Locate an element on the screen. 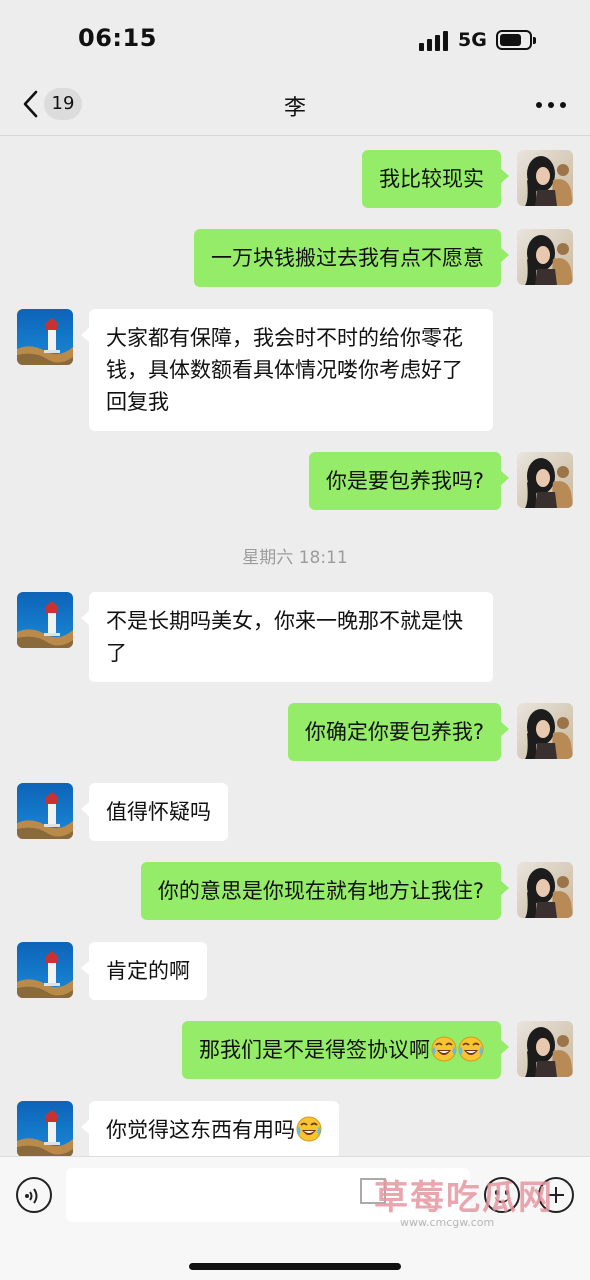 The width and height of the screenshot is (590, 1280). voice-icon is located at coordinates (34, 1195).